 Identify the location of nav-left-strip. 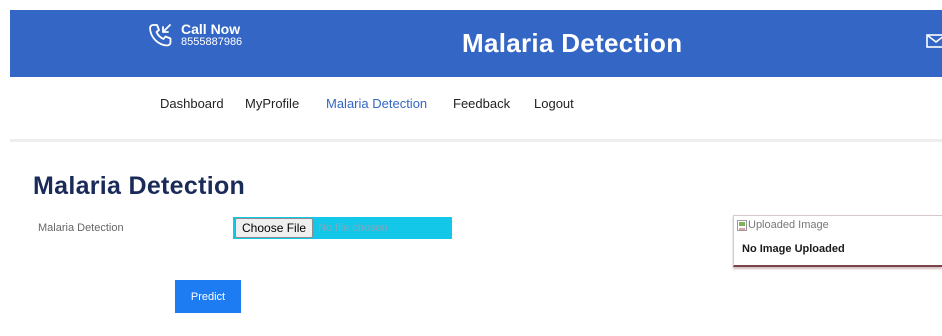
(78, 90).